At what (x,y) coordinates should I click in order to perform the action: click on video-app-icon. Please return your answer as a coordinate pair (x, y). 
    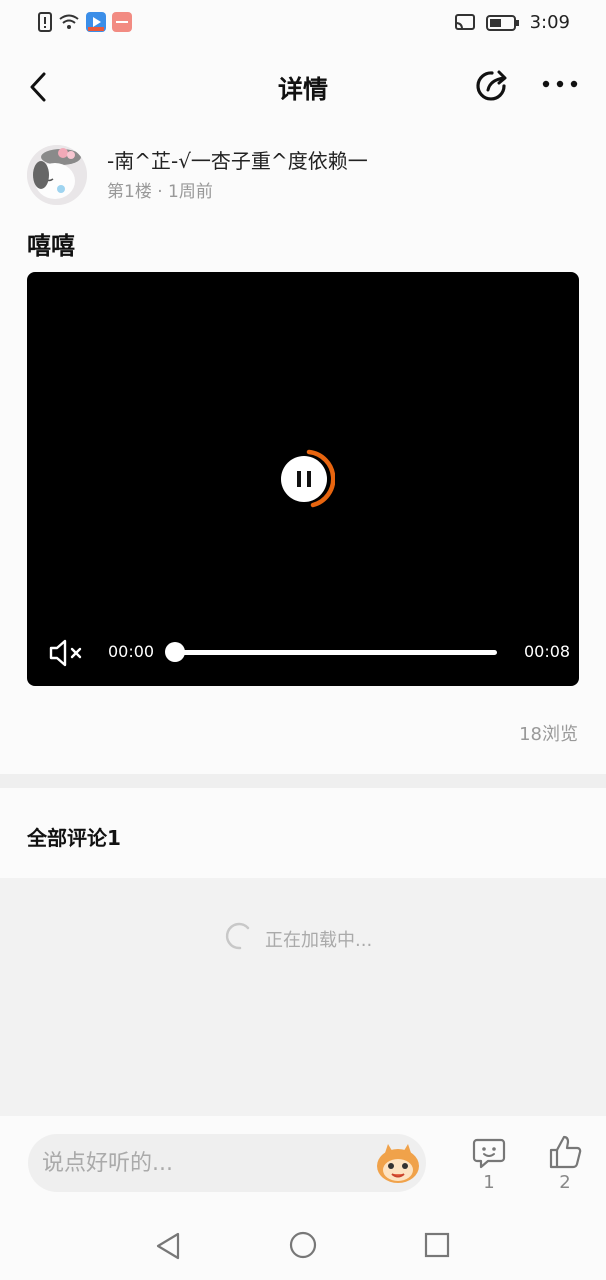
    Looking at the image, I should click on (96, 22).